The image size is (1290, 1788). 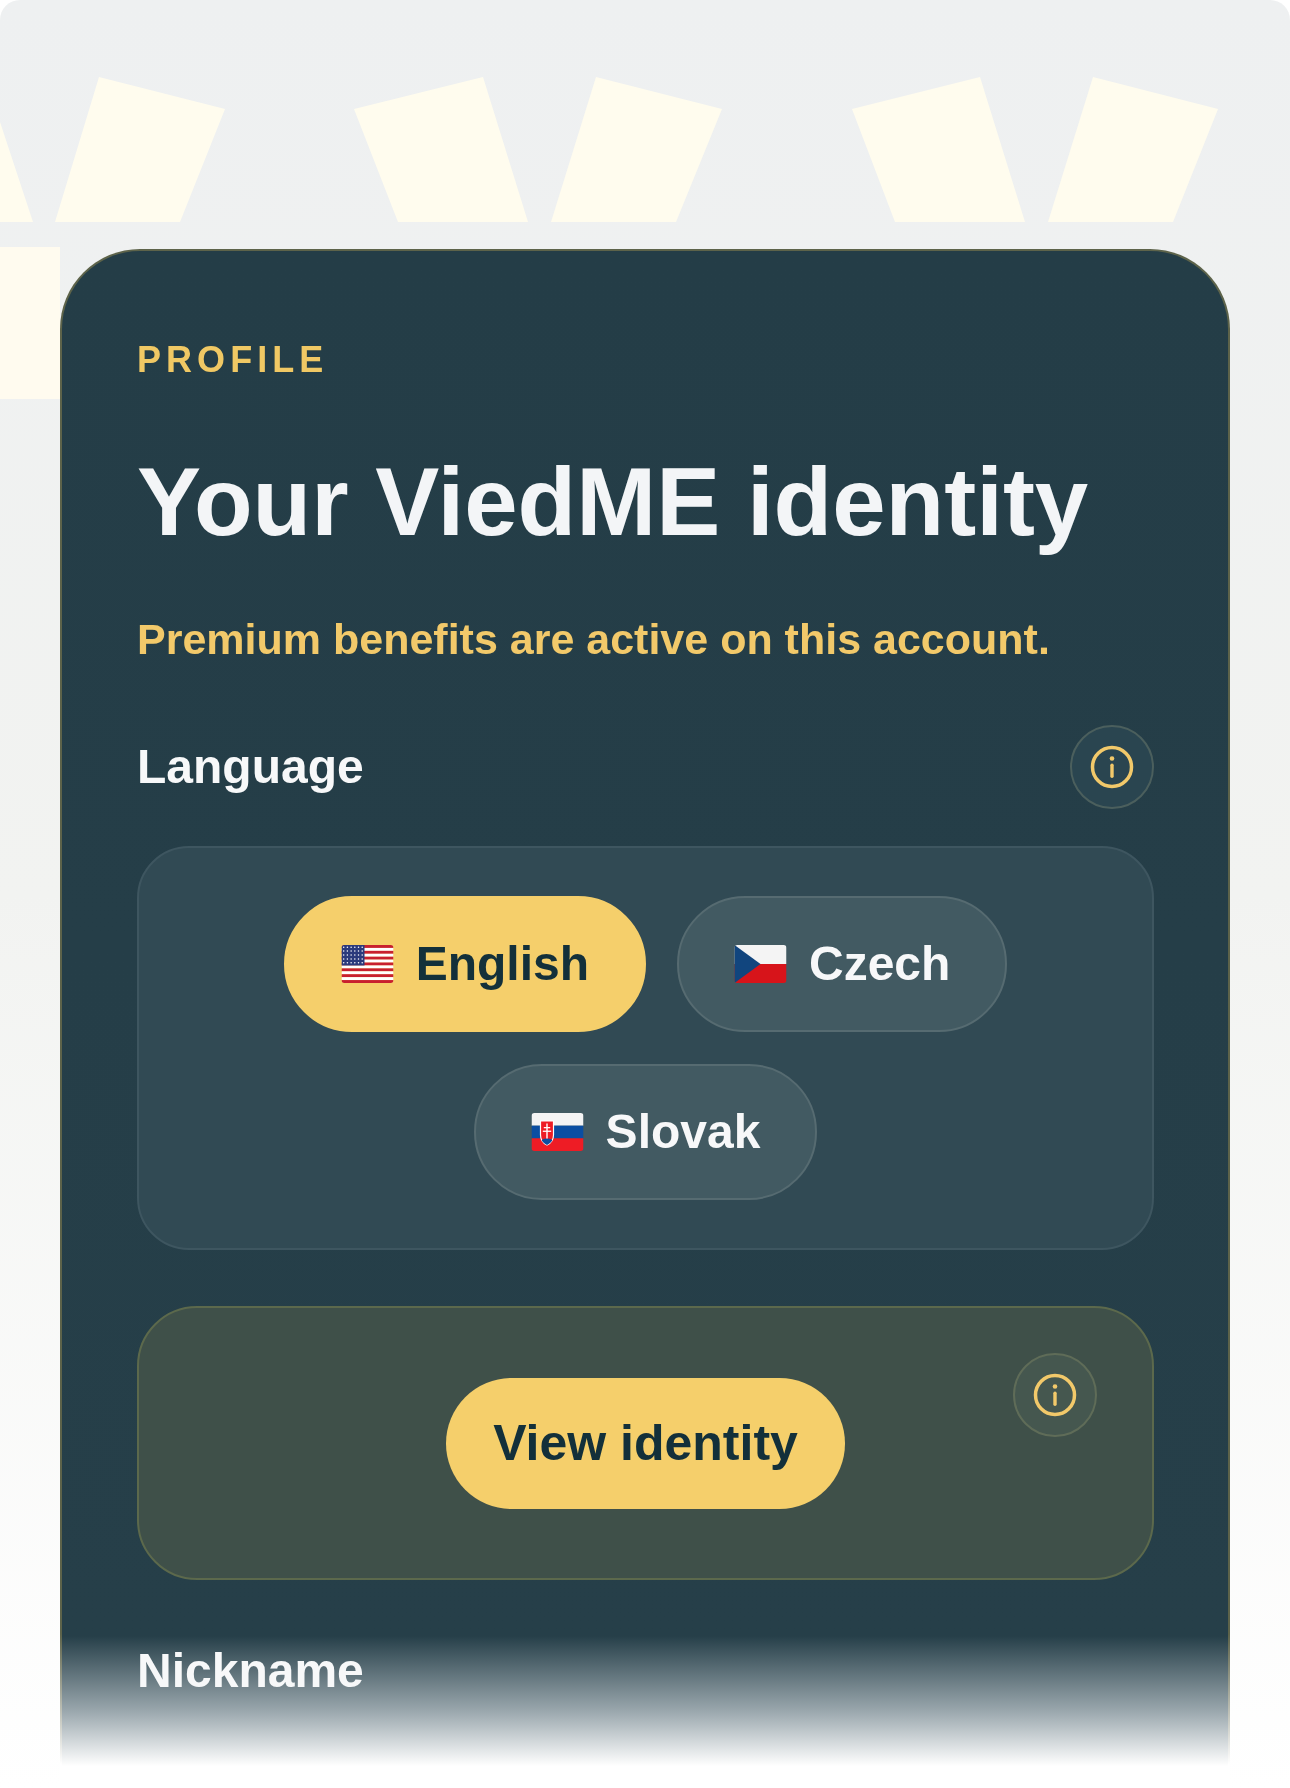 What do you see at coordinates (842, 964) in the screenshot?
I see `language-option: Czech` at bounding box center [842, 964].